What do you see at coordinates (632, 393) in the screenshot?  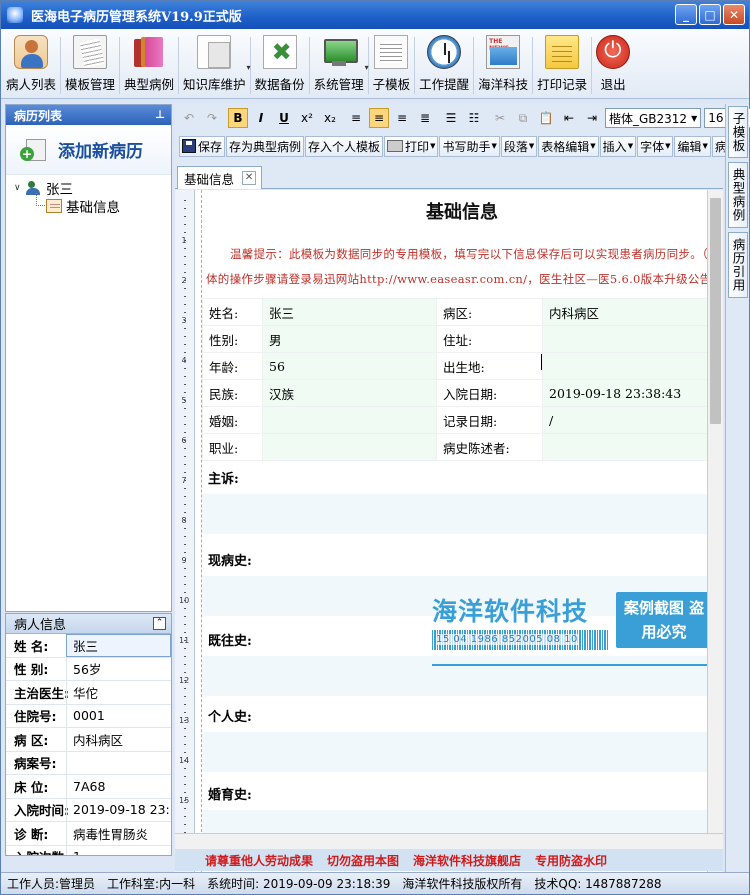 I see `form-field: 2019-09-18 23:38:43` at bounding box center [632, 393].